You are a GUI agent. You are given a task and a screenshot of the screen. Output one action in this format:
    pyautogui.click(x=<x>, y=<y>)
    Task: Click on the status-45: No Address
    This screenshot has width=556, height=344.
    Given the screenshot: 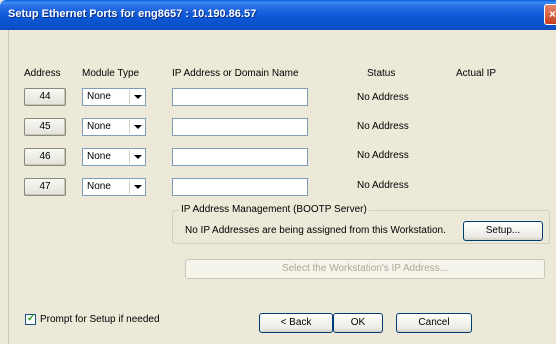 What is the action you would take?
    pyautogui.click(x=383, y=126)
    